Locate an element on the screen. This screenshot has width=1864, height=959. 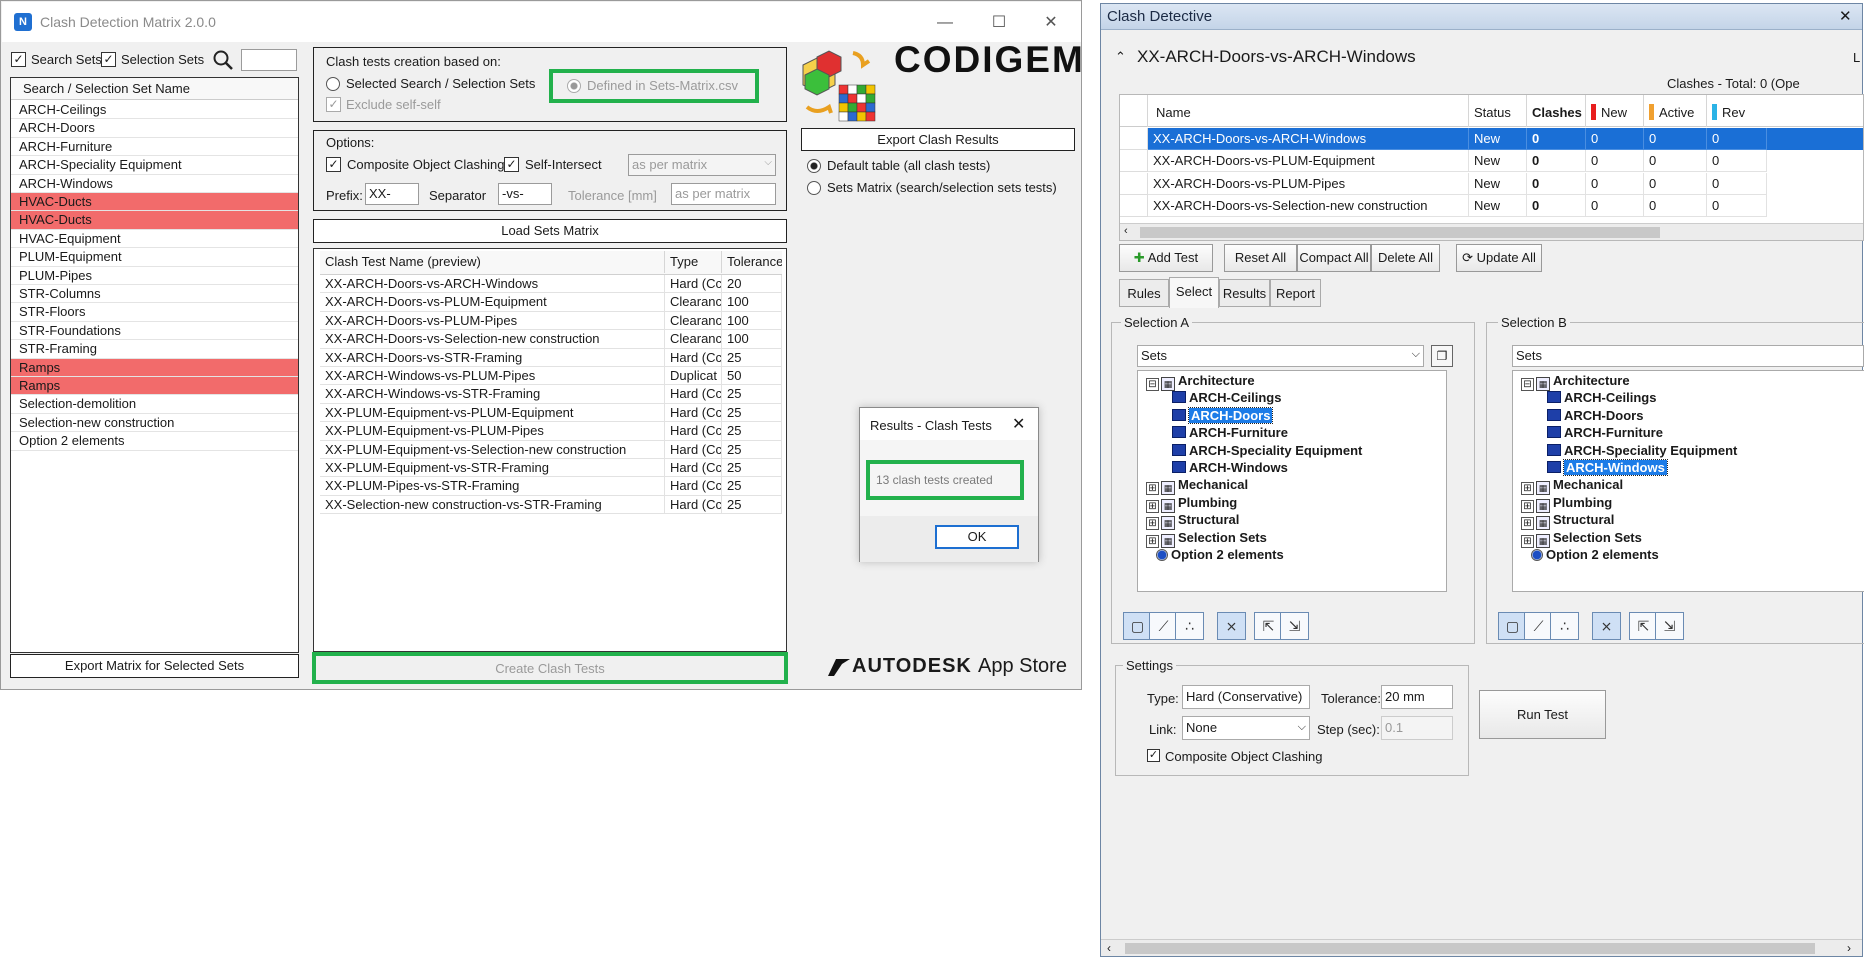
grid-horizontal-scrollbar: ‹ is located at coordinates (1491, 231).